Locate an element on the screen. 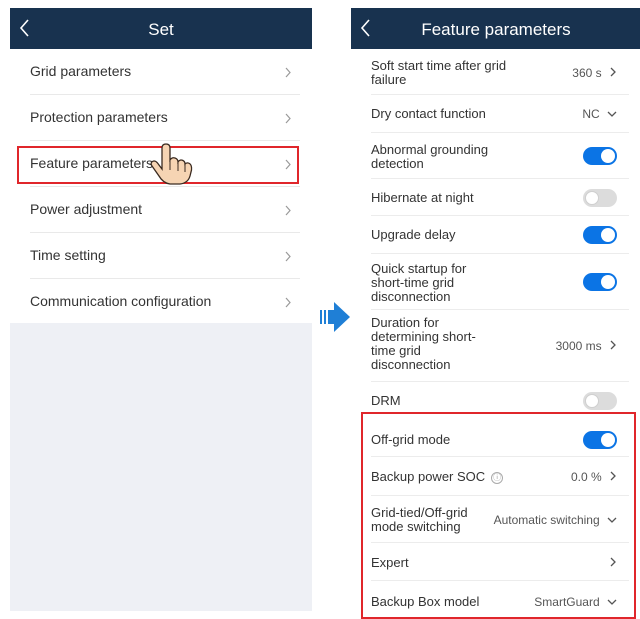 This screenshot has width=640, height=619. menu-item-label: Protection parameters is located at coordinates (99, 117).